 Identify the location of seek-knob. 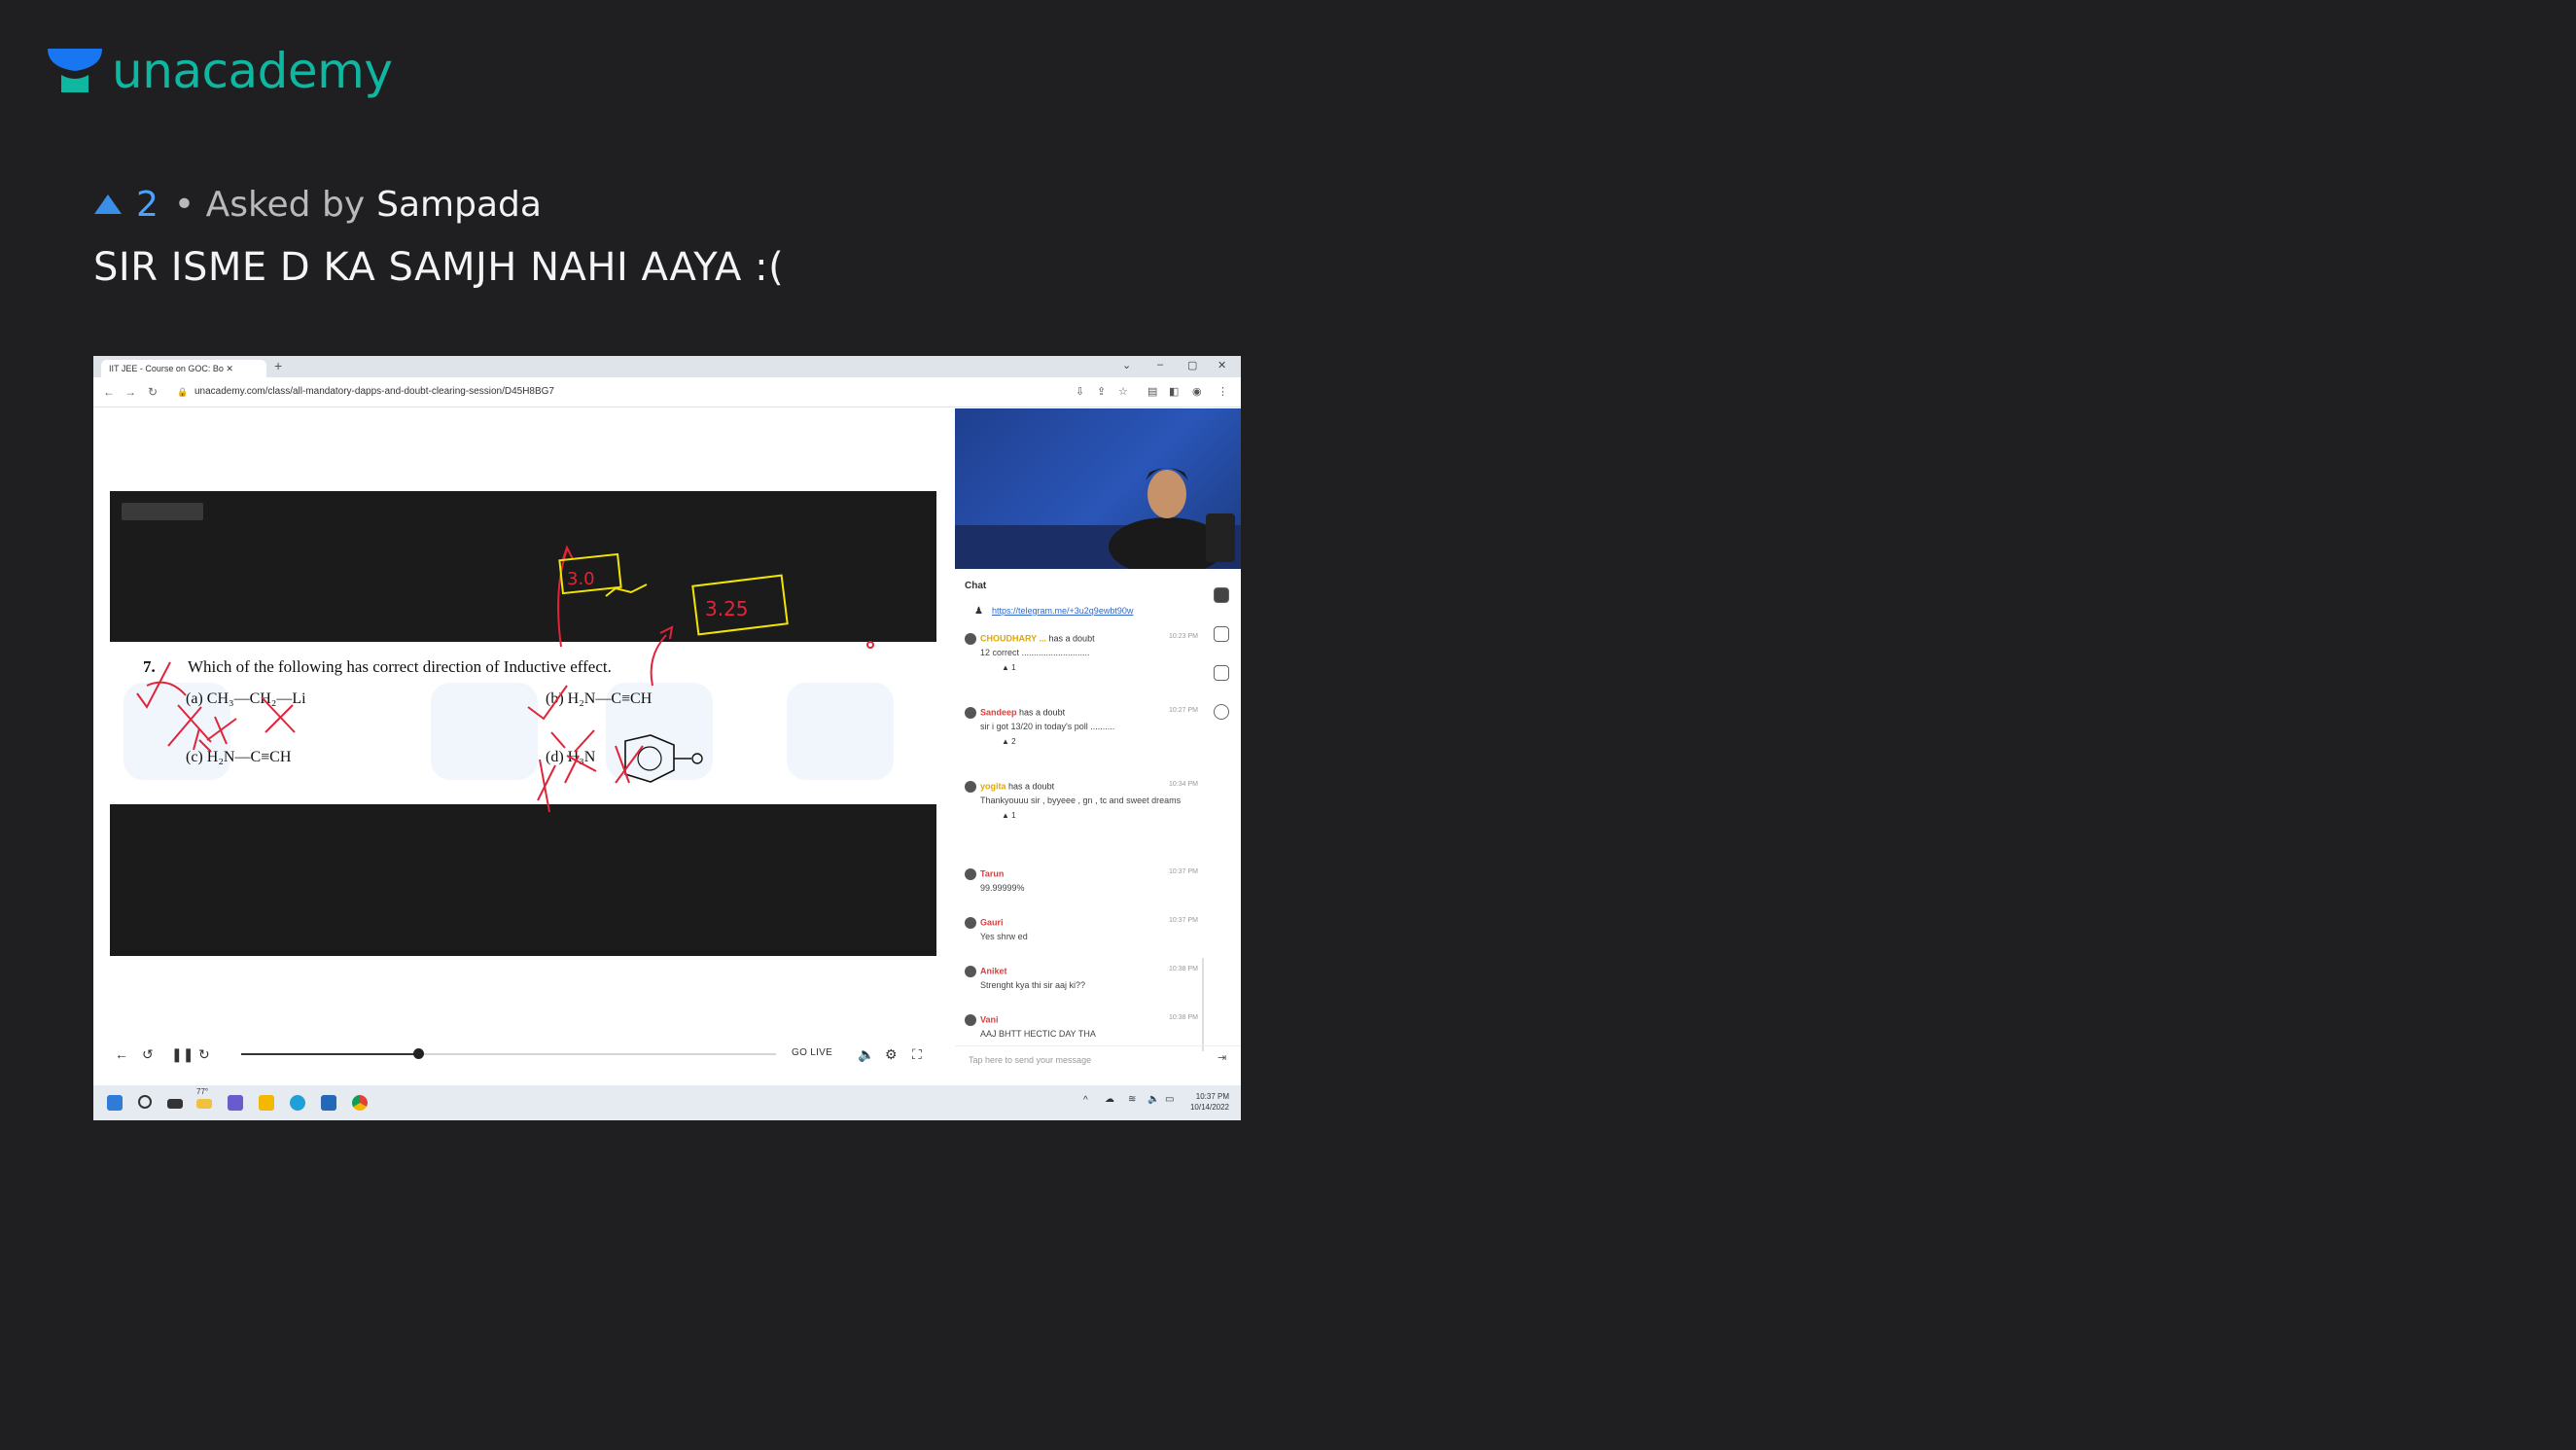
(418, 1053).